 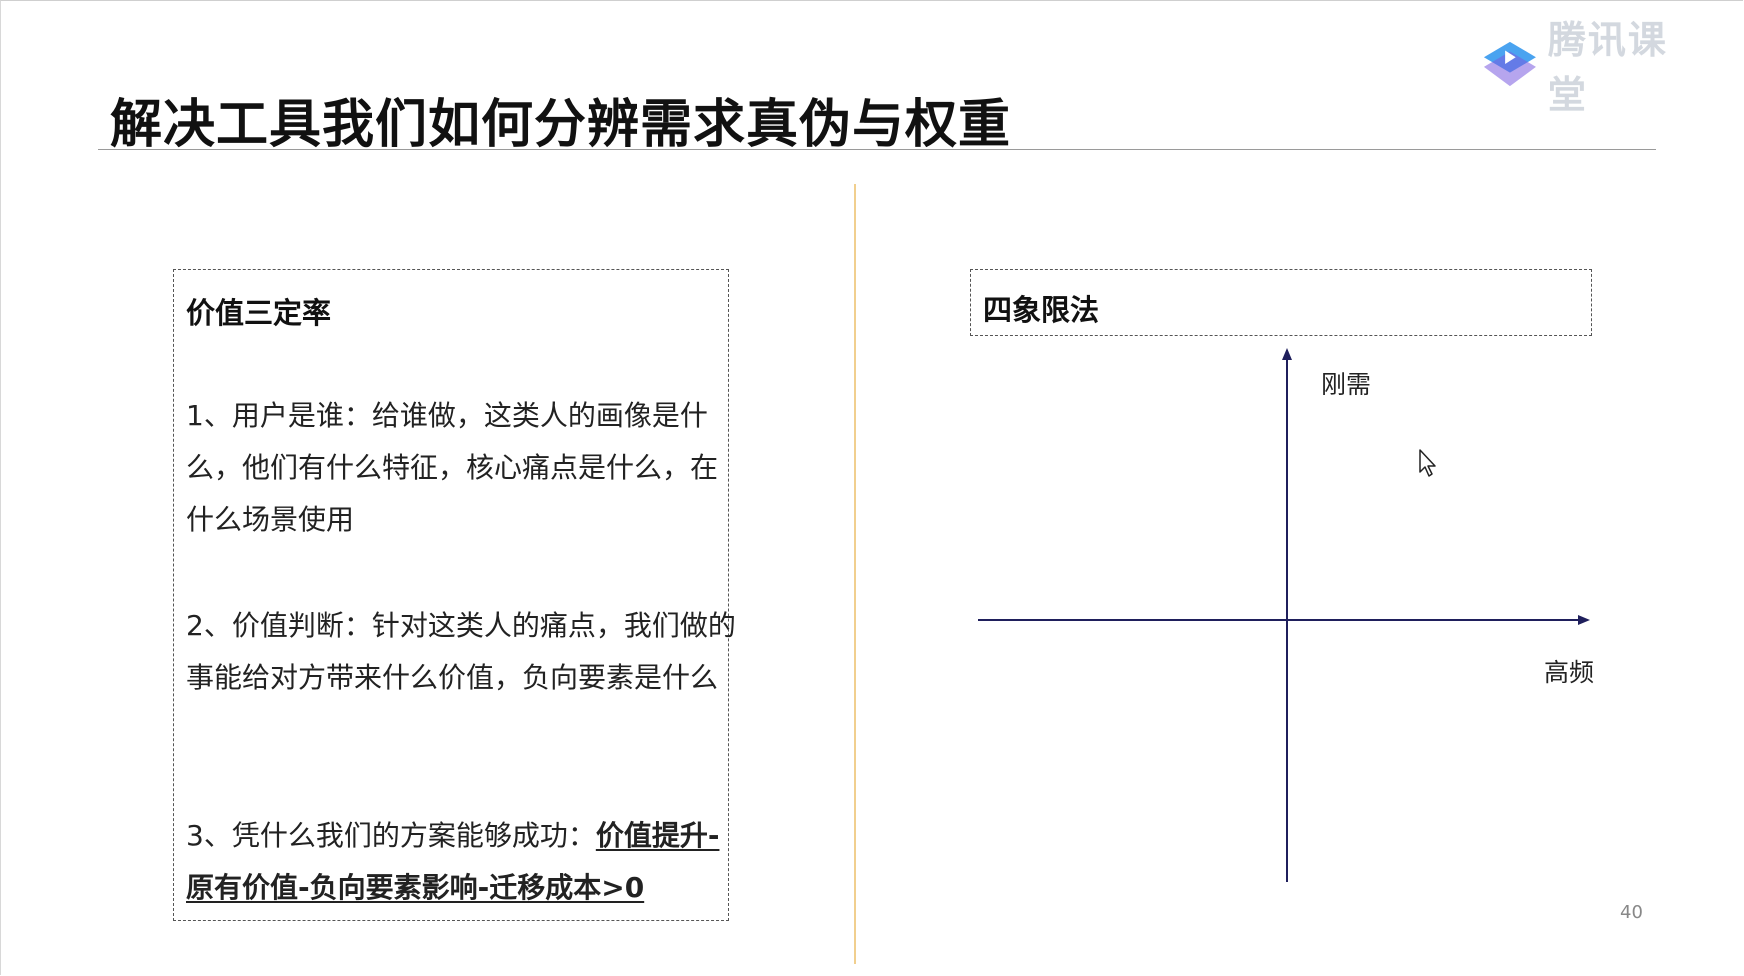 What do you see at coordinates (1281, 302) in the screenshot?
I see `quadrant-method-box: 四象限法` at bounding box center [1281, 302].